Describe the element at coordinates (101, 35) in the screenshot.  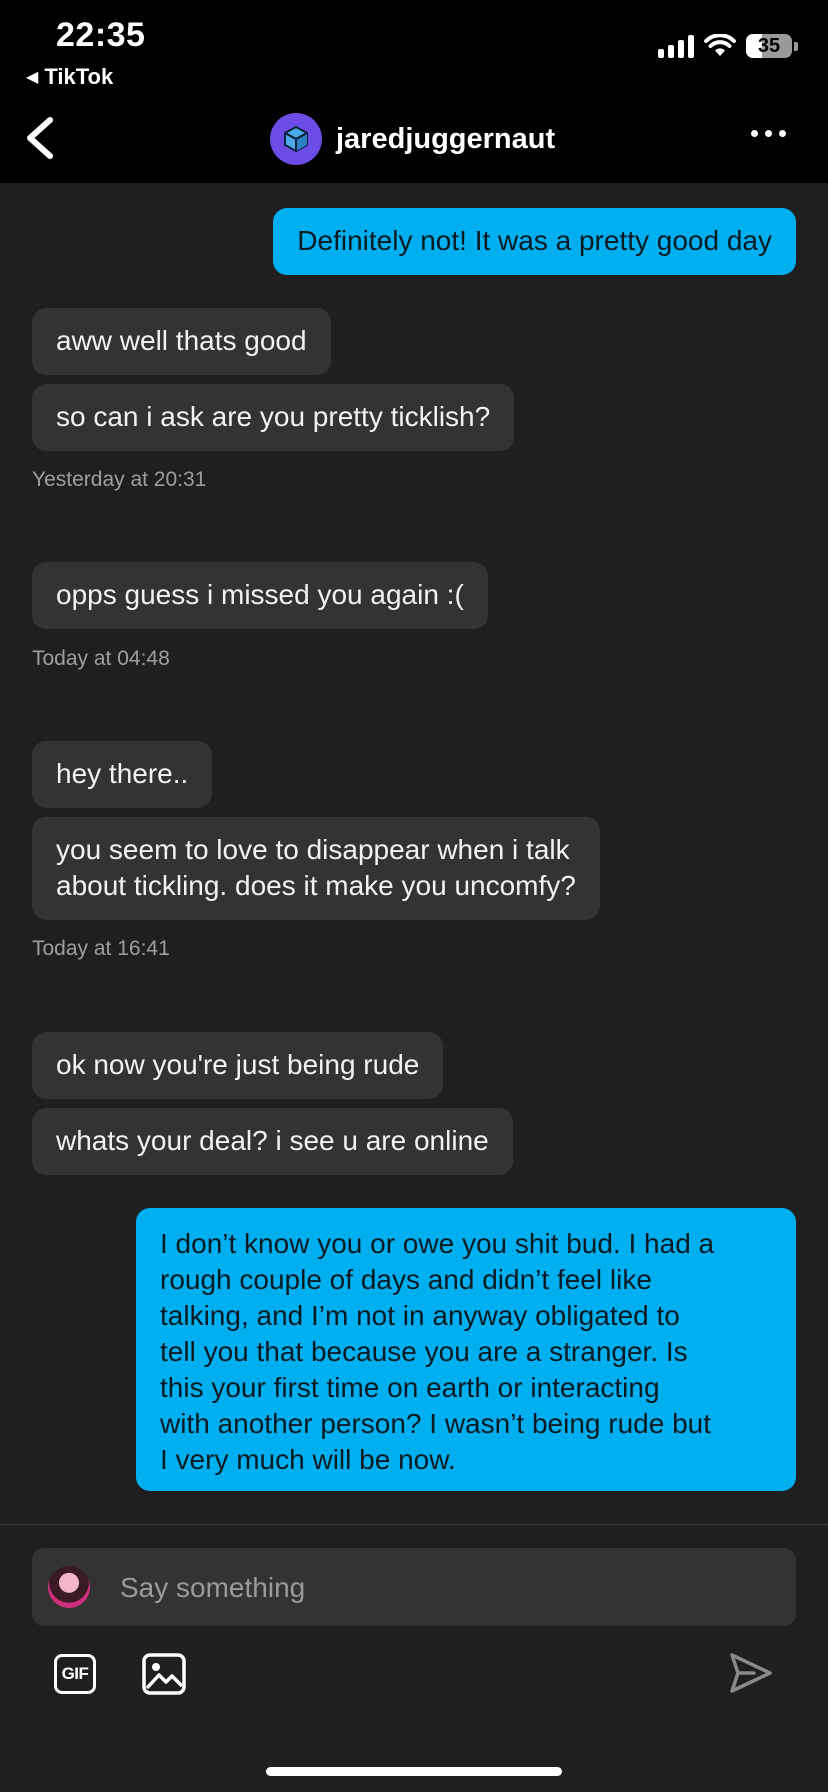
I see `status-time: 22:35` at that location.